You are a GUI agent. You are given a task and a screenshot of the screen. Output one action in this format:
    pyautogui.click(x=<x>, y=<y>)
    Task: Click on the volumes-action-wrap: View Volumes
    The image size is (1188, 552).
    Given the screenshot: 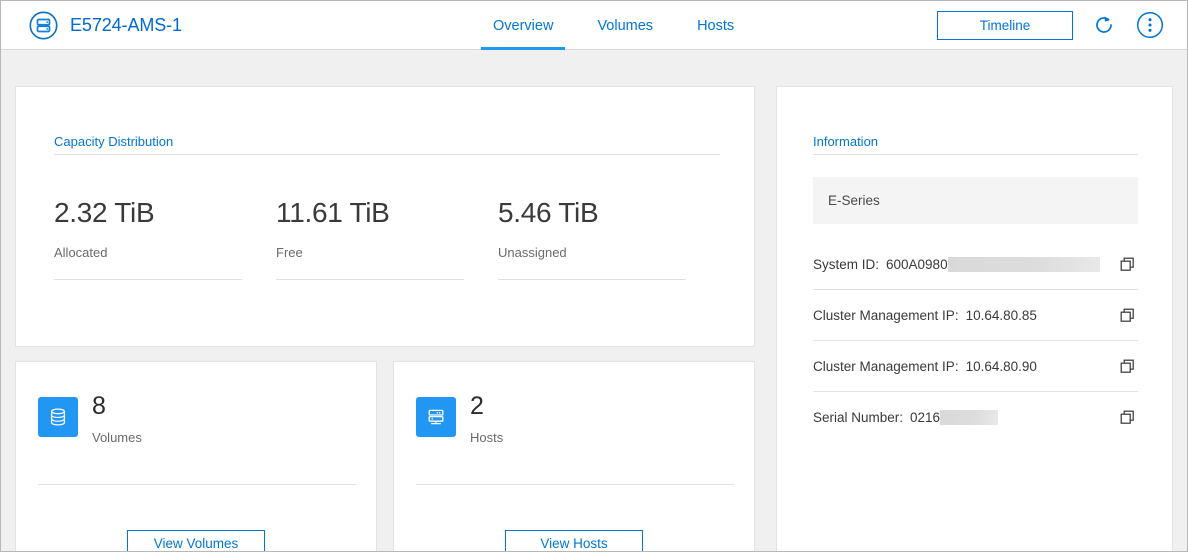 What is the action you would take?
    pyautogui.click(x=196, y=540)
    